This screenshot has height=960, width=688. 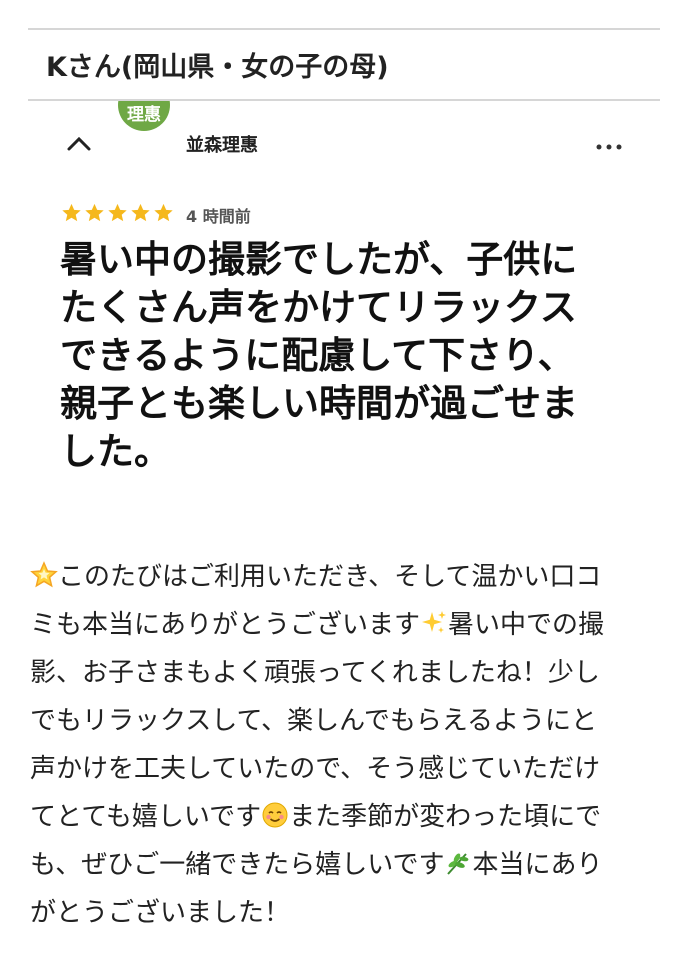 What do you see at coordinates (319, 403) in the screenshot?
I see `review-line: 親子とも楽しい時間が過ごせま` at bounding box center [319, 403].